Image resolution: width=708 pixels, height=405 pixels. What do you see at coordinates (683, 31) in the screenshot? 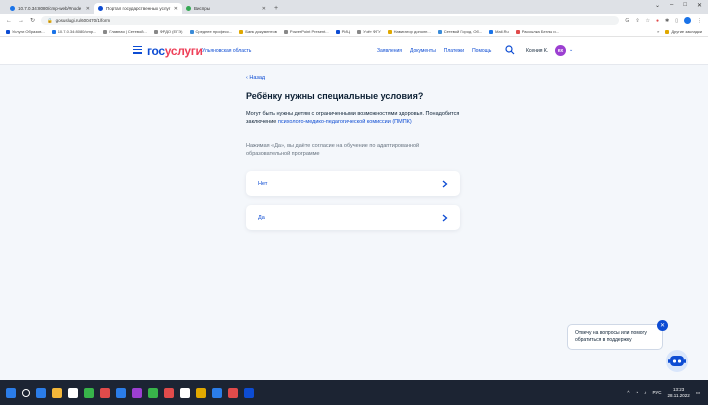
I see `other-bookmarks: Другие закладки` at bounding box center [683, 31].